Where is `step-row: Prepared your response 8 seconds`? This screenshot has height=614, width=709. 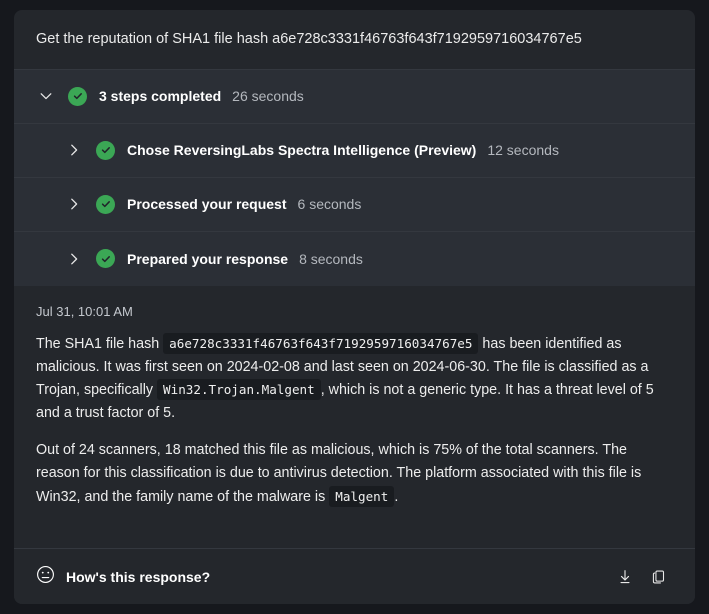 step-row: Prepared your response 8 seconds is located at coordinates (354, 259).